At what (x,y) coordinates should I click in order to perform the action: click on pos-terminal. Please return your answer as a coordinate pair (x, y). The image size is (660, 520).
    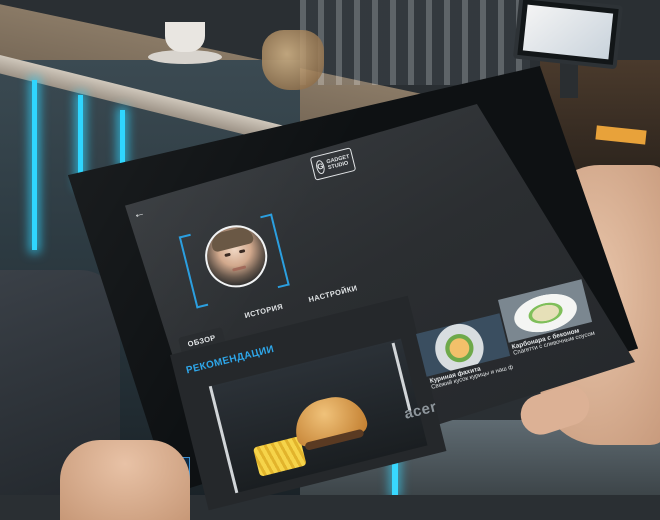
    Looking at the image, I should click on (568, 35).